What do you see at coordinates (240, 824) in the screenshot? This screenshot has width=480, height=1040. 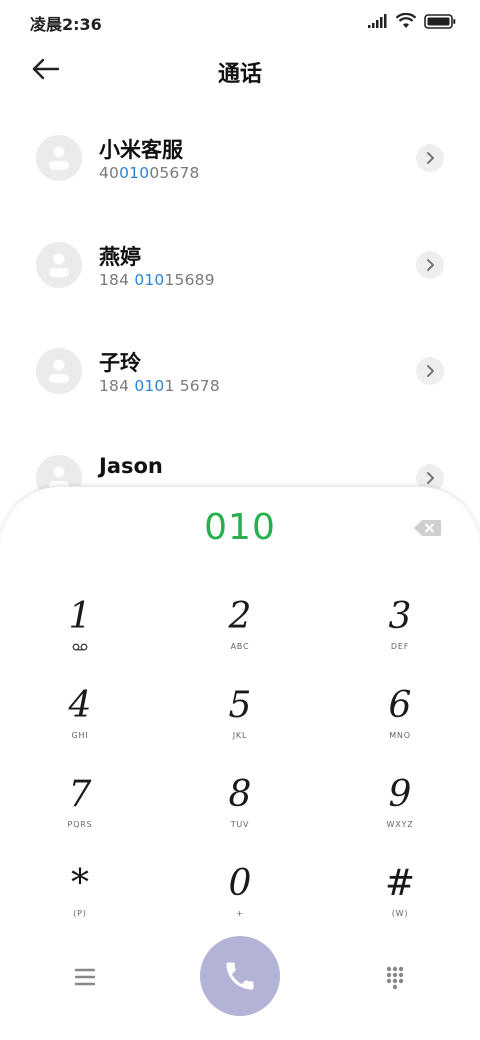 I see `key-letters: TUV` at bounding box center [240, 824].